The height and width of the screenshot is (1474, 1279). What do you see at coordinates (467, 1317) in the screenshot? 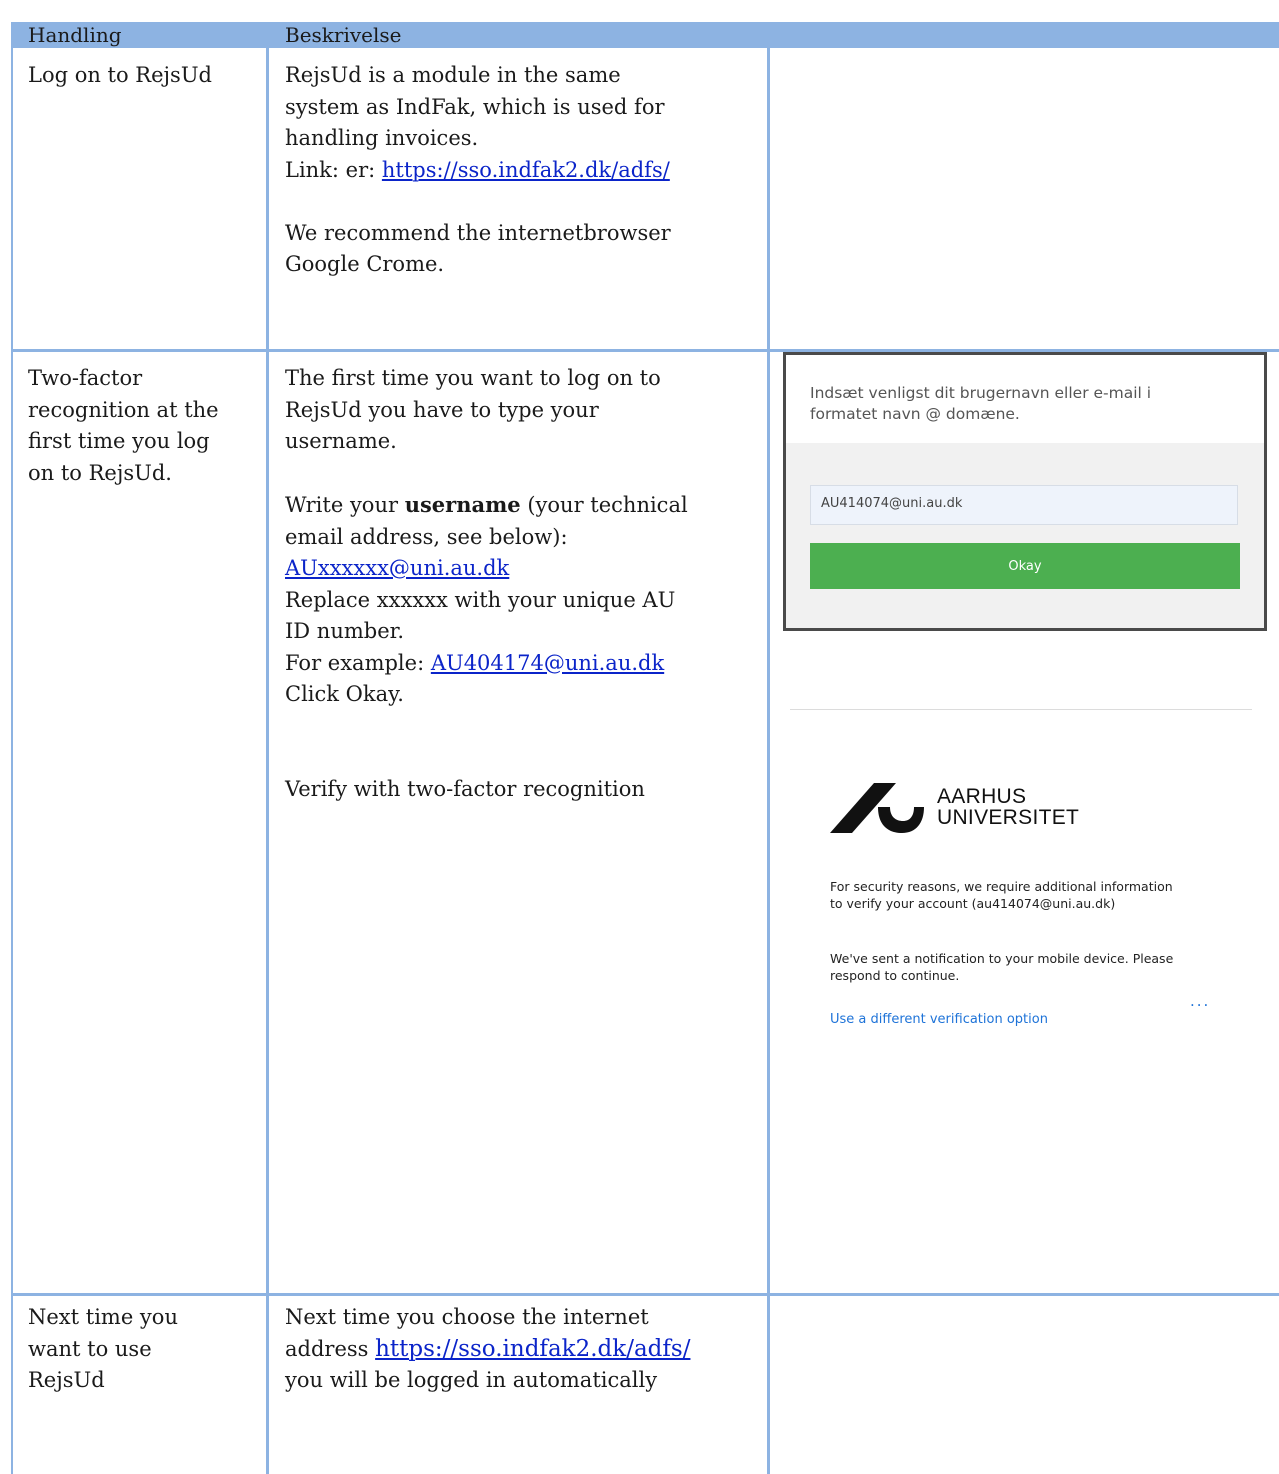
I see `row3-line1: Next time you choose the internet` at bounding box center [467, 1317].